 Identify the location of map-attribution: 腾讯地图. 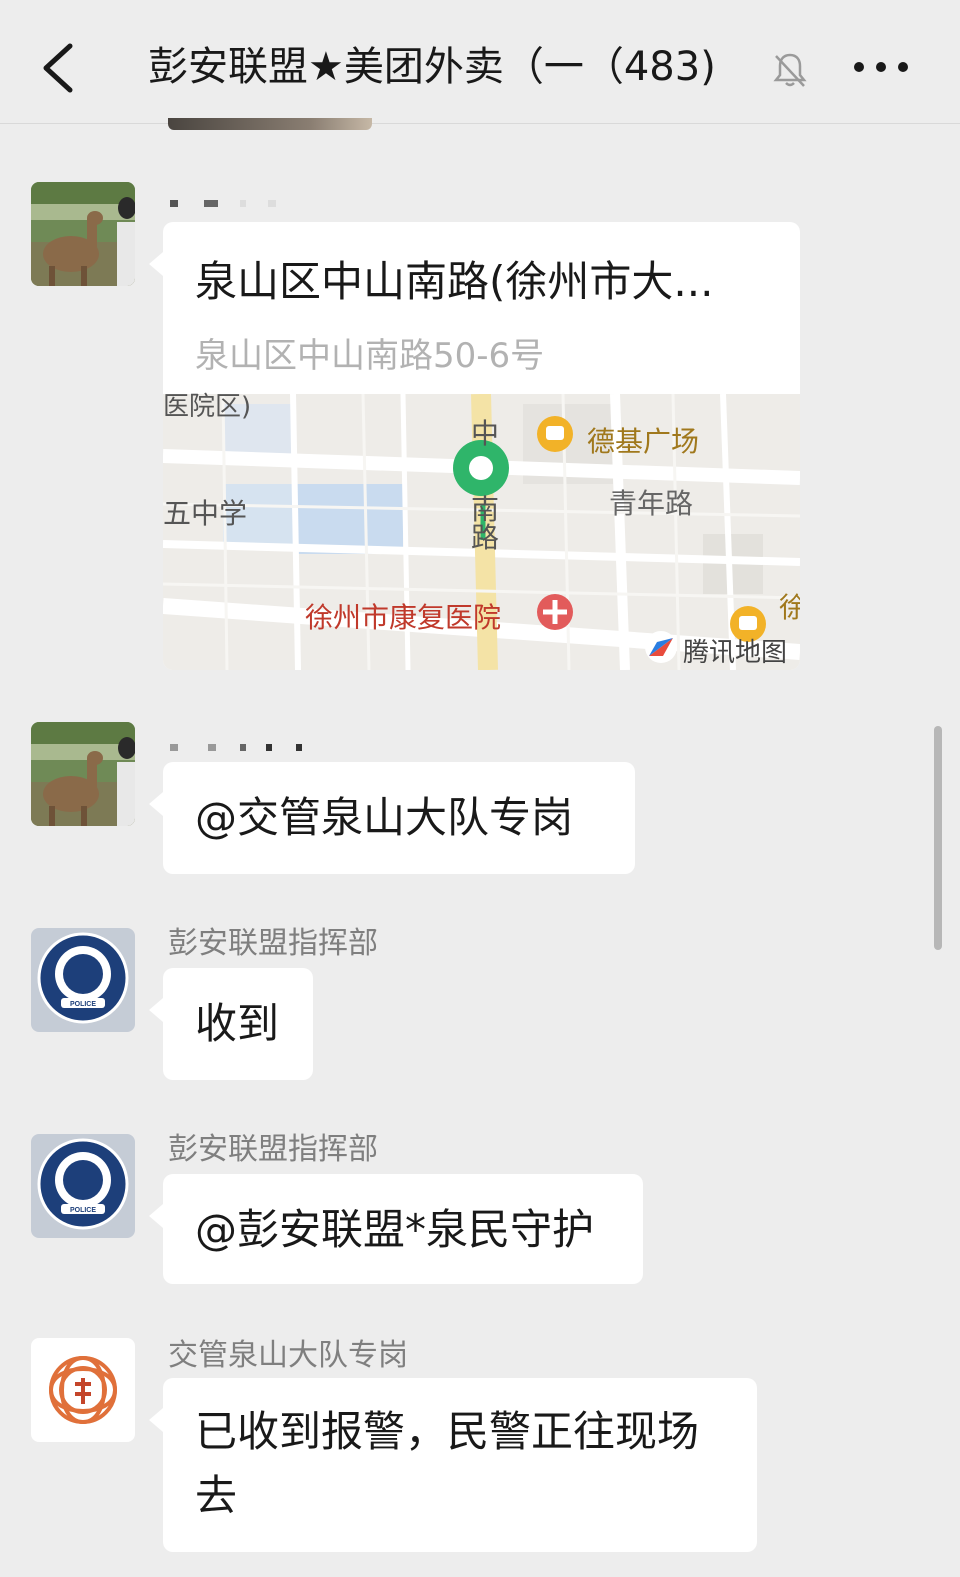
(735, 653).